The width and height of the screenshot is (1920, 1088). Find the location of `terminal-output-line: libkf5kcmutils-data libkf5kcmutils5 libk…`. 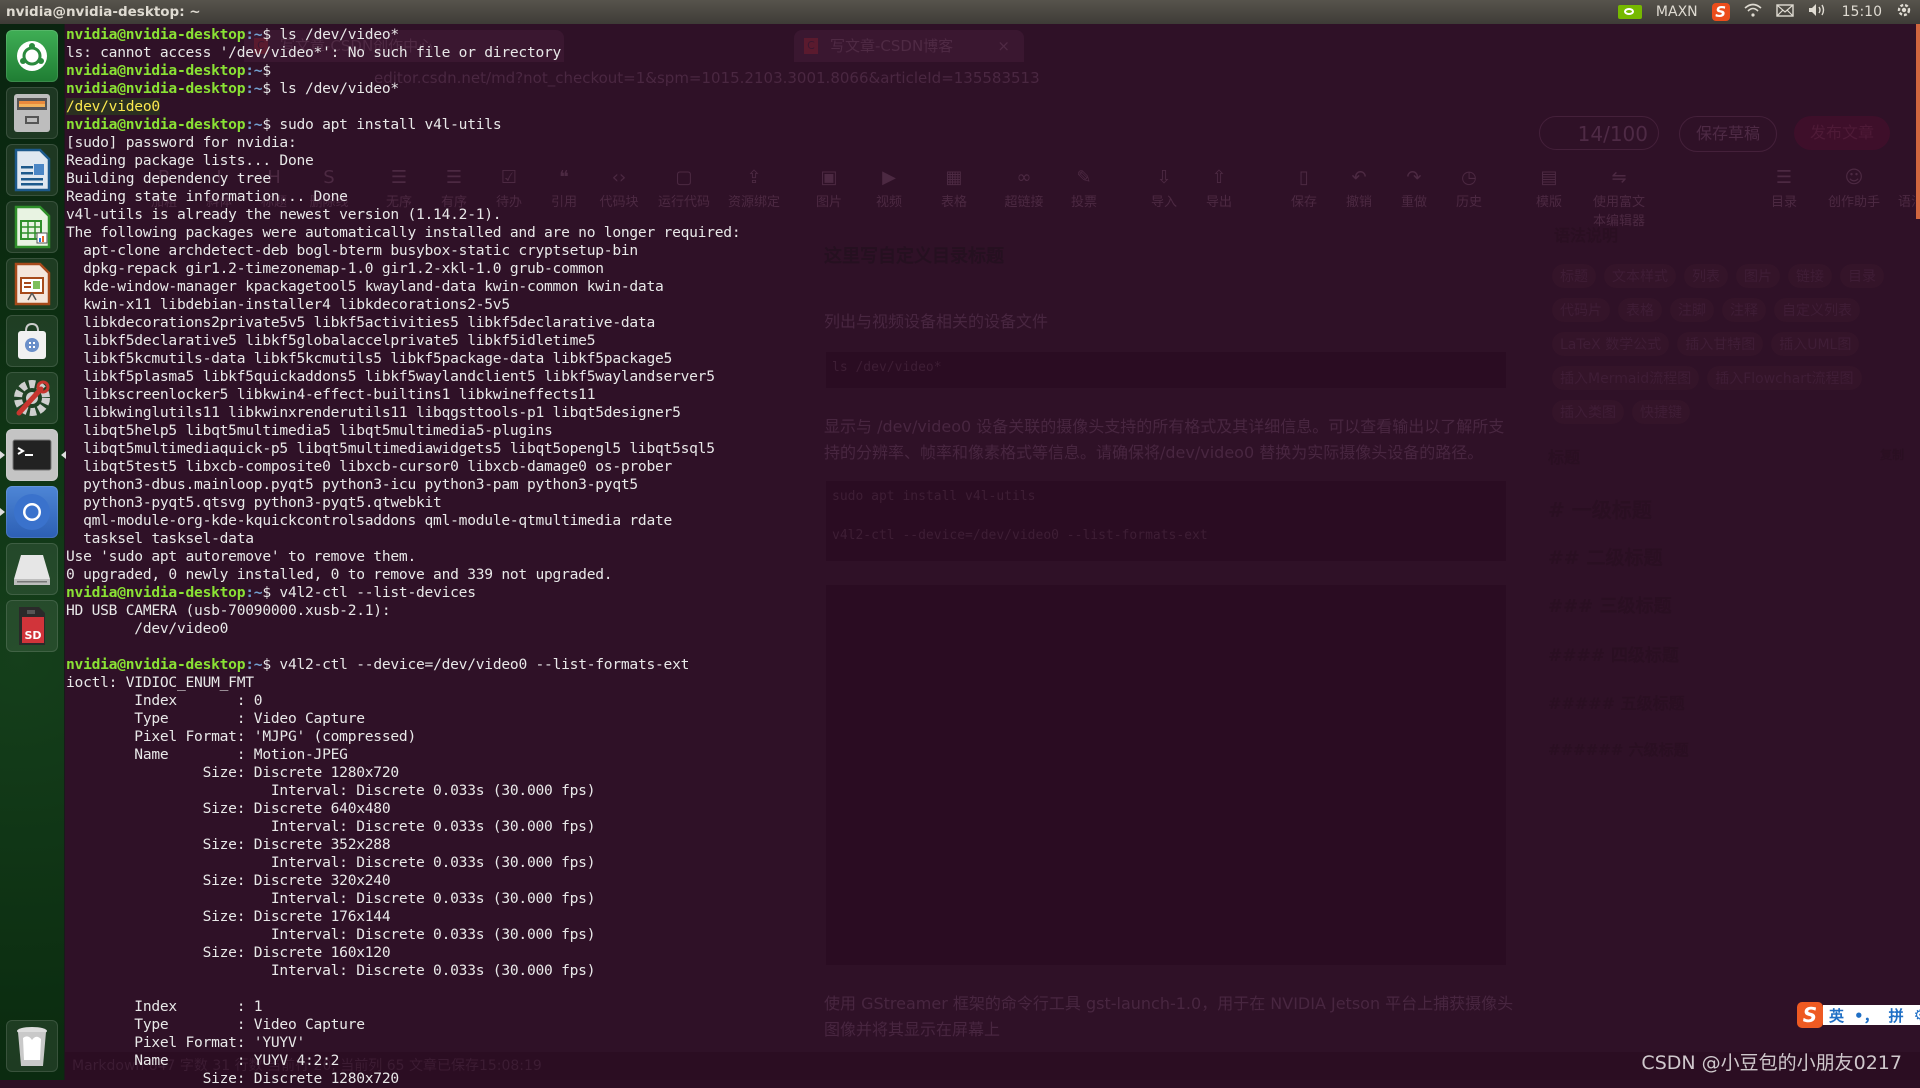

terminal-output-line: libkf5kcmutils-data libkf5kcmutils5 libk… is located at coordinates (369, 358).